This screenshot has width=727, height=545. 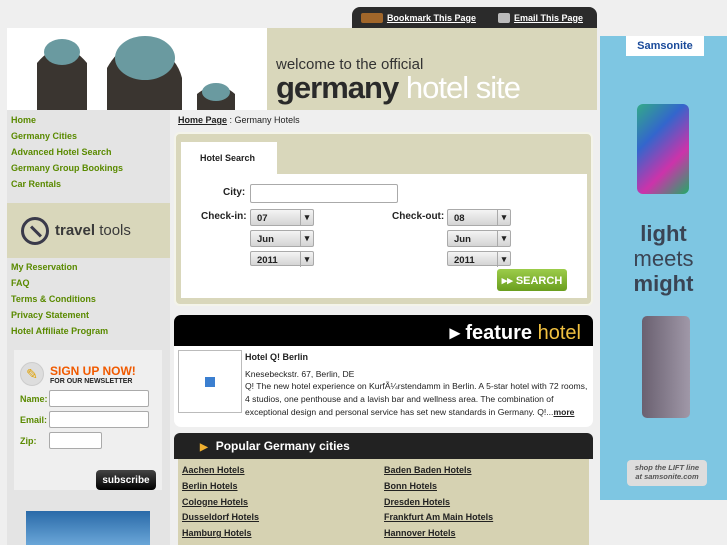 I want to click on title-light: hotel site, so click(x=463, y=87).